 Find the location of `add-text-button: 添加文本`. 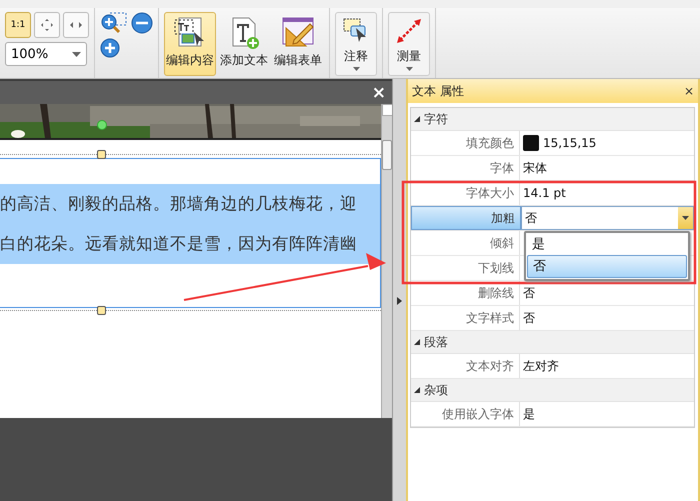

add-text-button: 添加文本 is located at coordinates (244, 44).